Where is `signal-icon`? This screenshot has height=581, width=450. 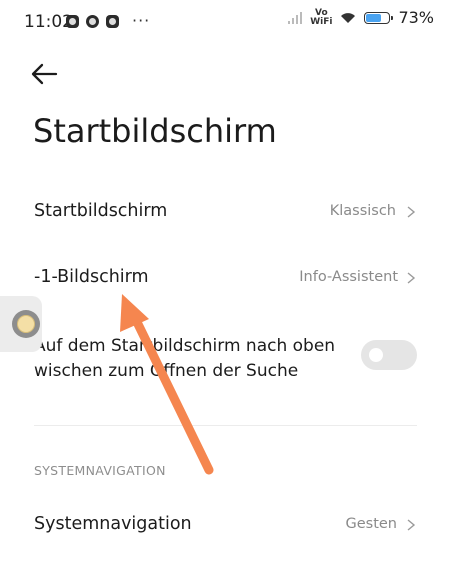 signal-icon is located at coordinates (295, 17).